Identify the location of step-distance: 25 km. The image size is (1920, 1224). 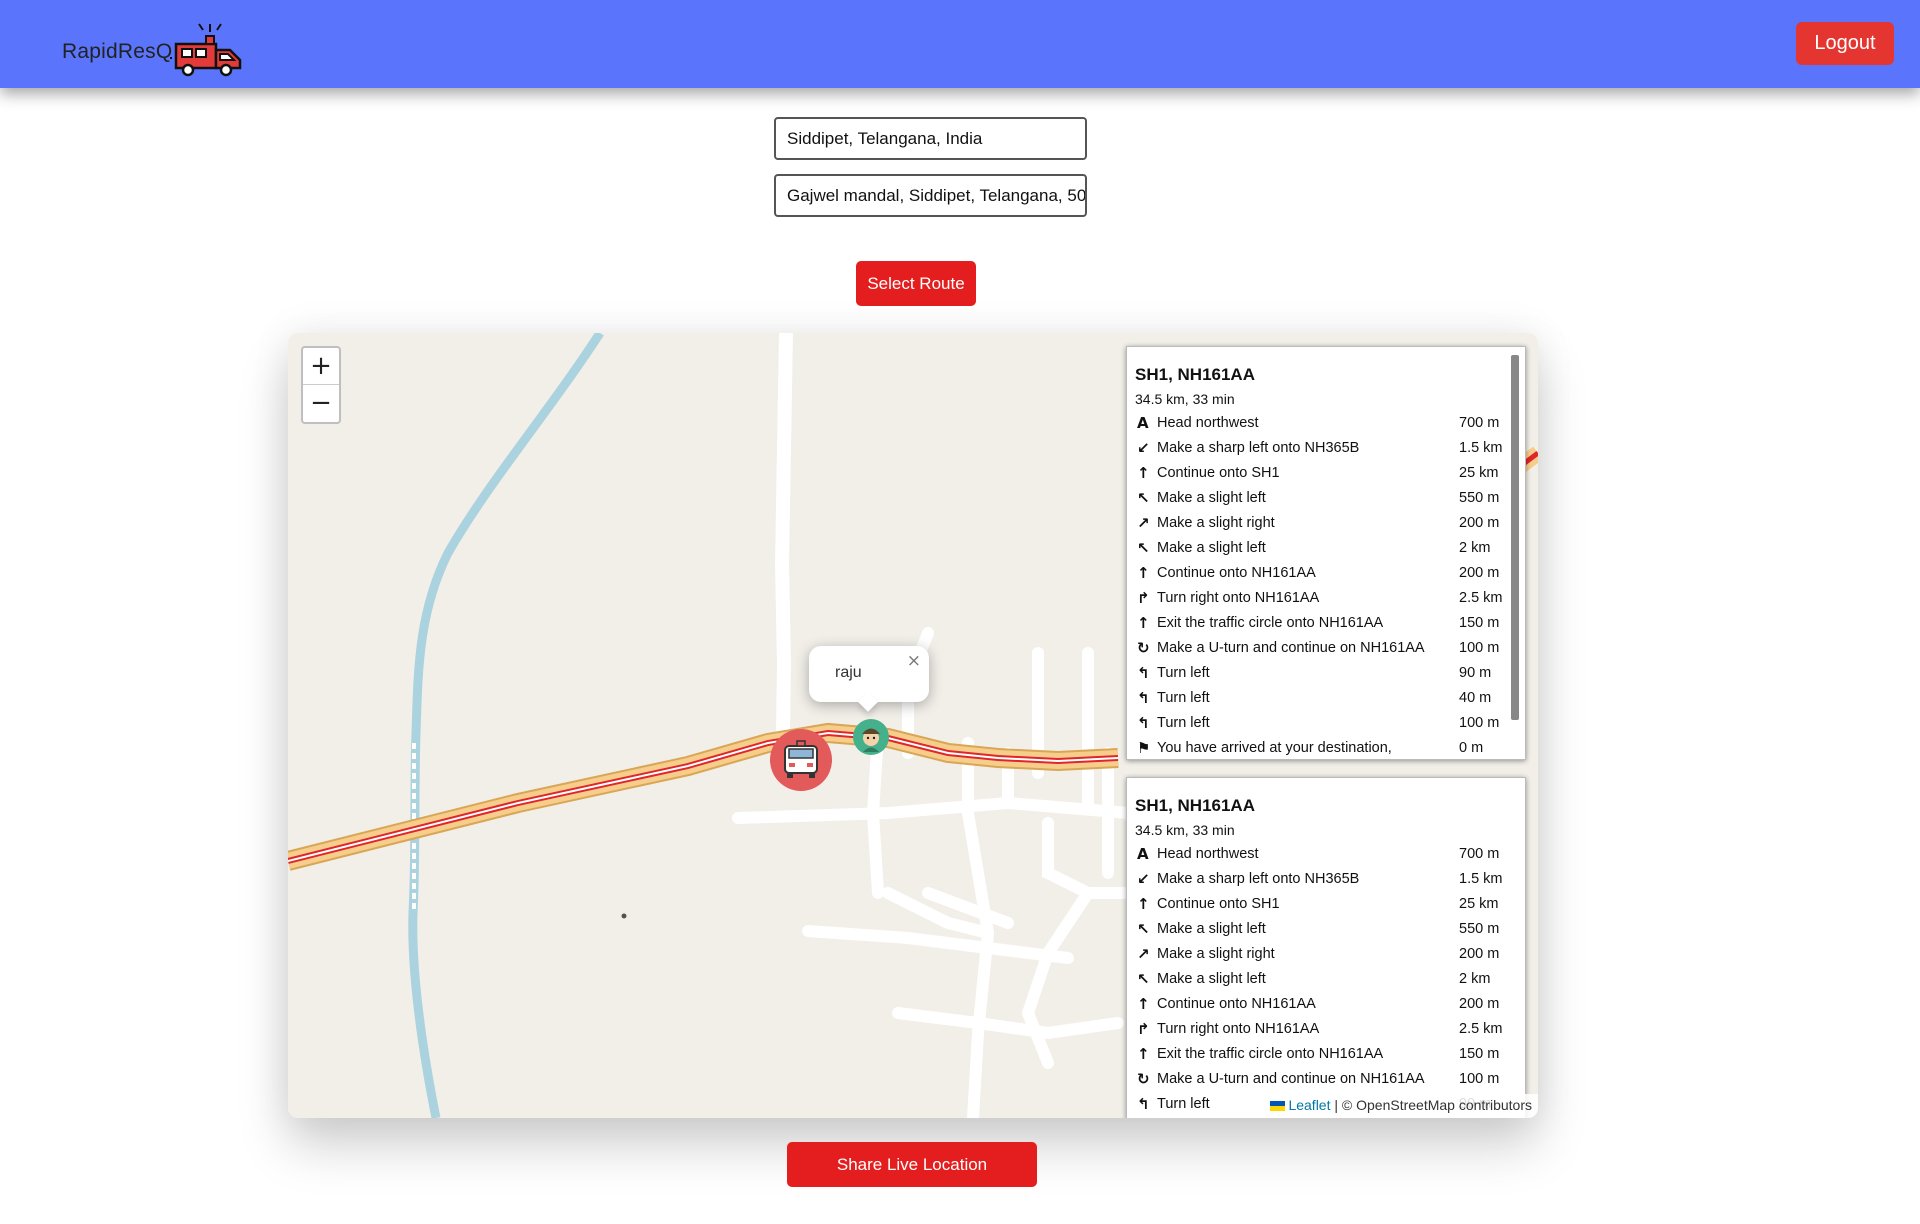
(1479, 903).